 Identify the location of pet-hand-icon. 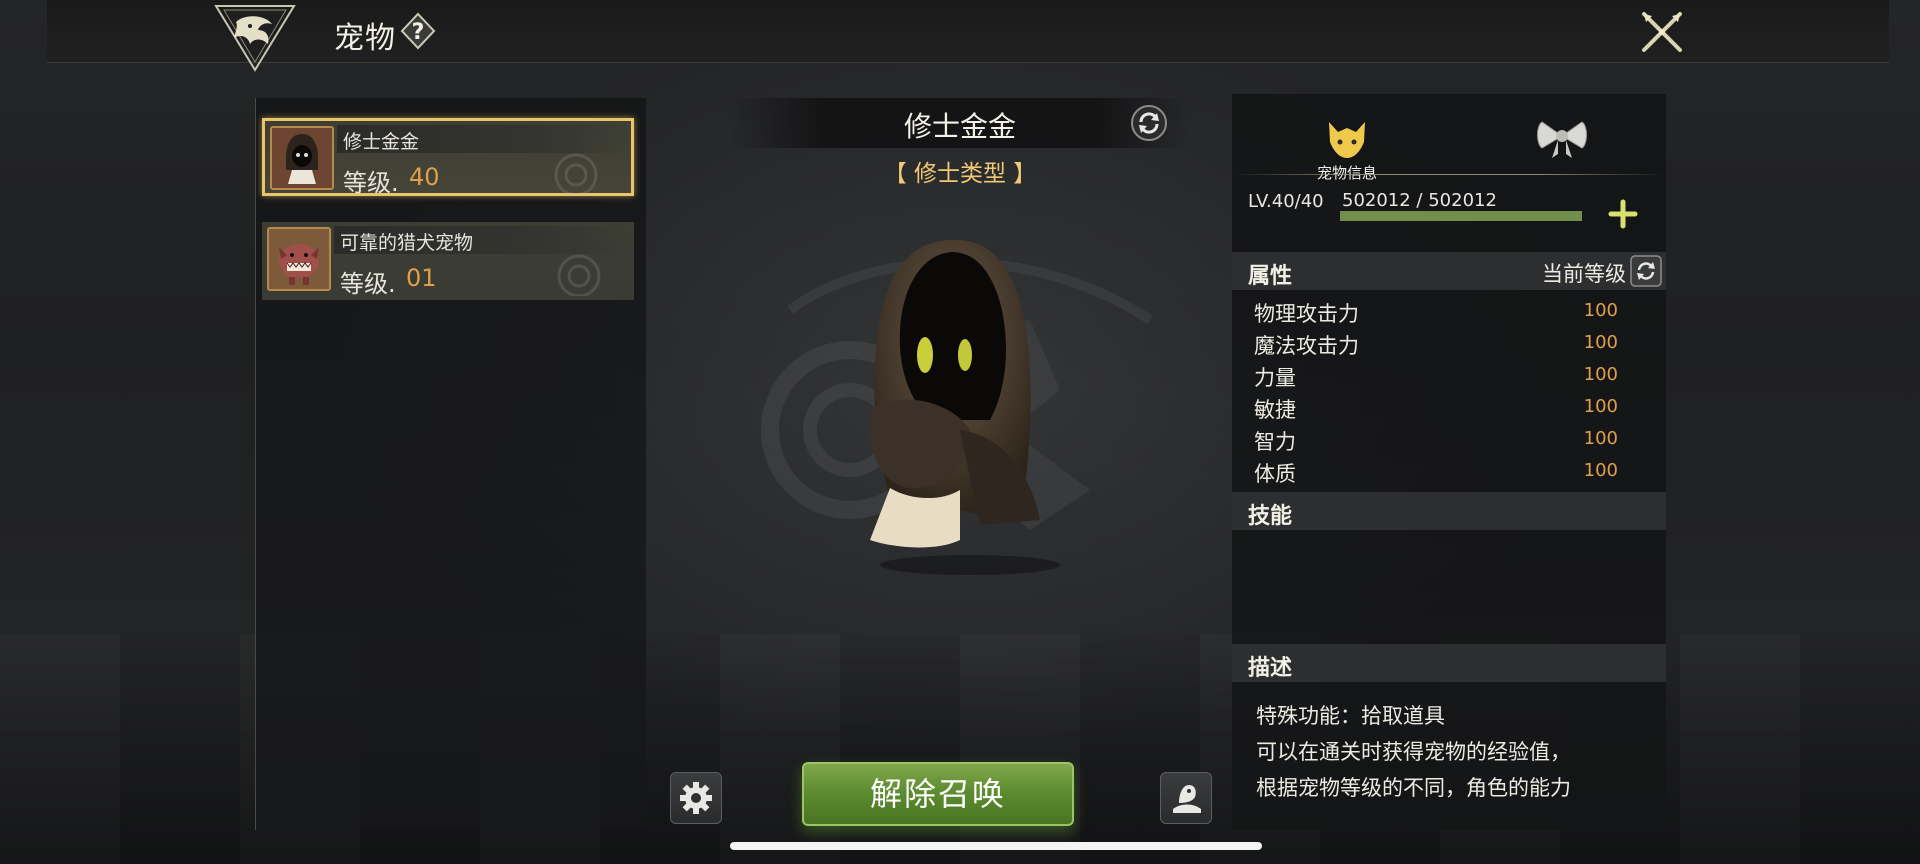
(1187, 799).